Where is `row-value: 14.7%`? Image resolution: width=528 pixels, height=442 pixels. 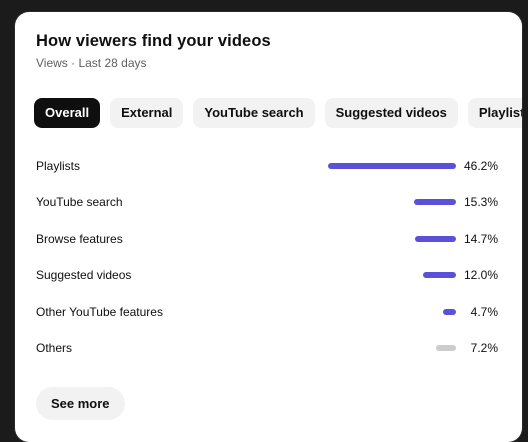
row-value: 14.7% is located at coordinates (480, 238).